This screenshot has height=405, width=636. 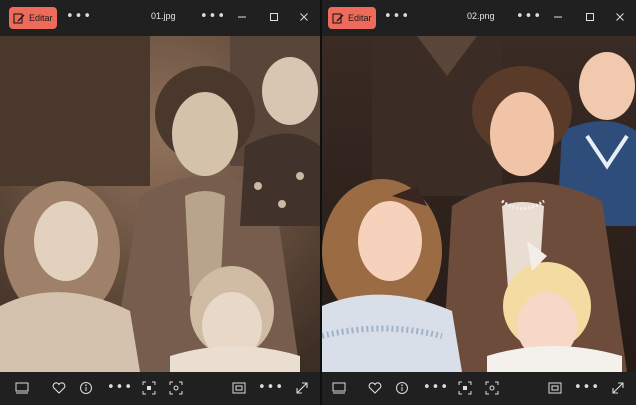 I want to click on file-name: 01.jpg, so click(x=163, y=16).